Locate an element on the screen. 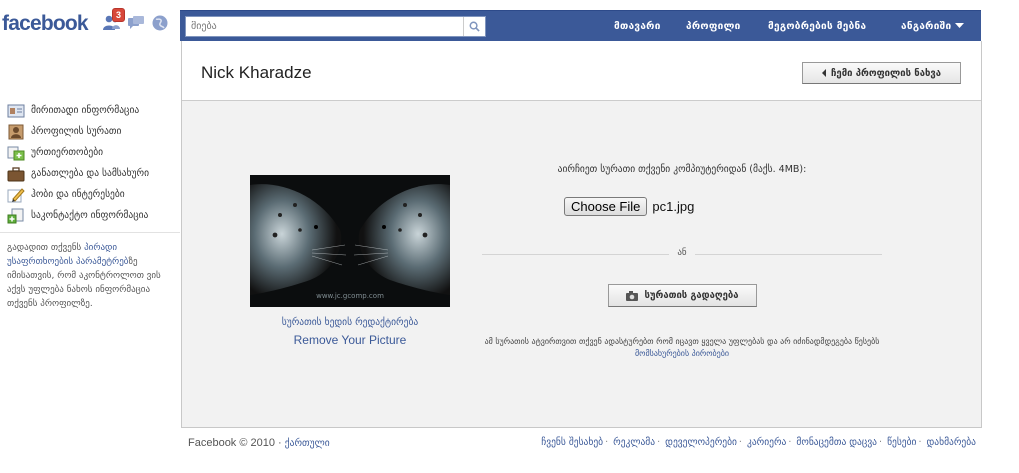 The width and height of the screenshot is (1019, 473). file-upload-row: Choose File pc1.jpg is located at coordinates (629, 206).